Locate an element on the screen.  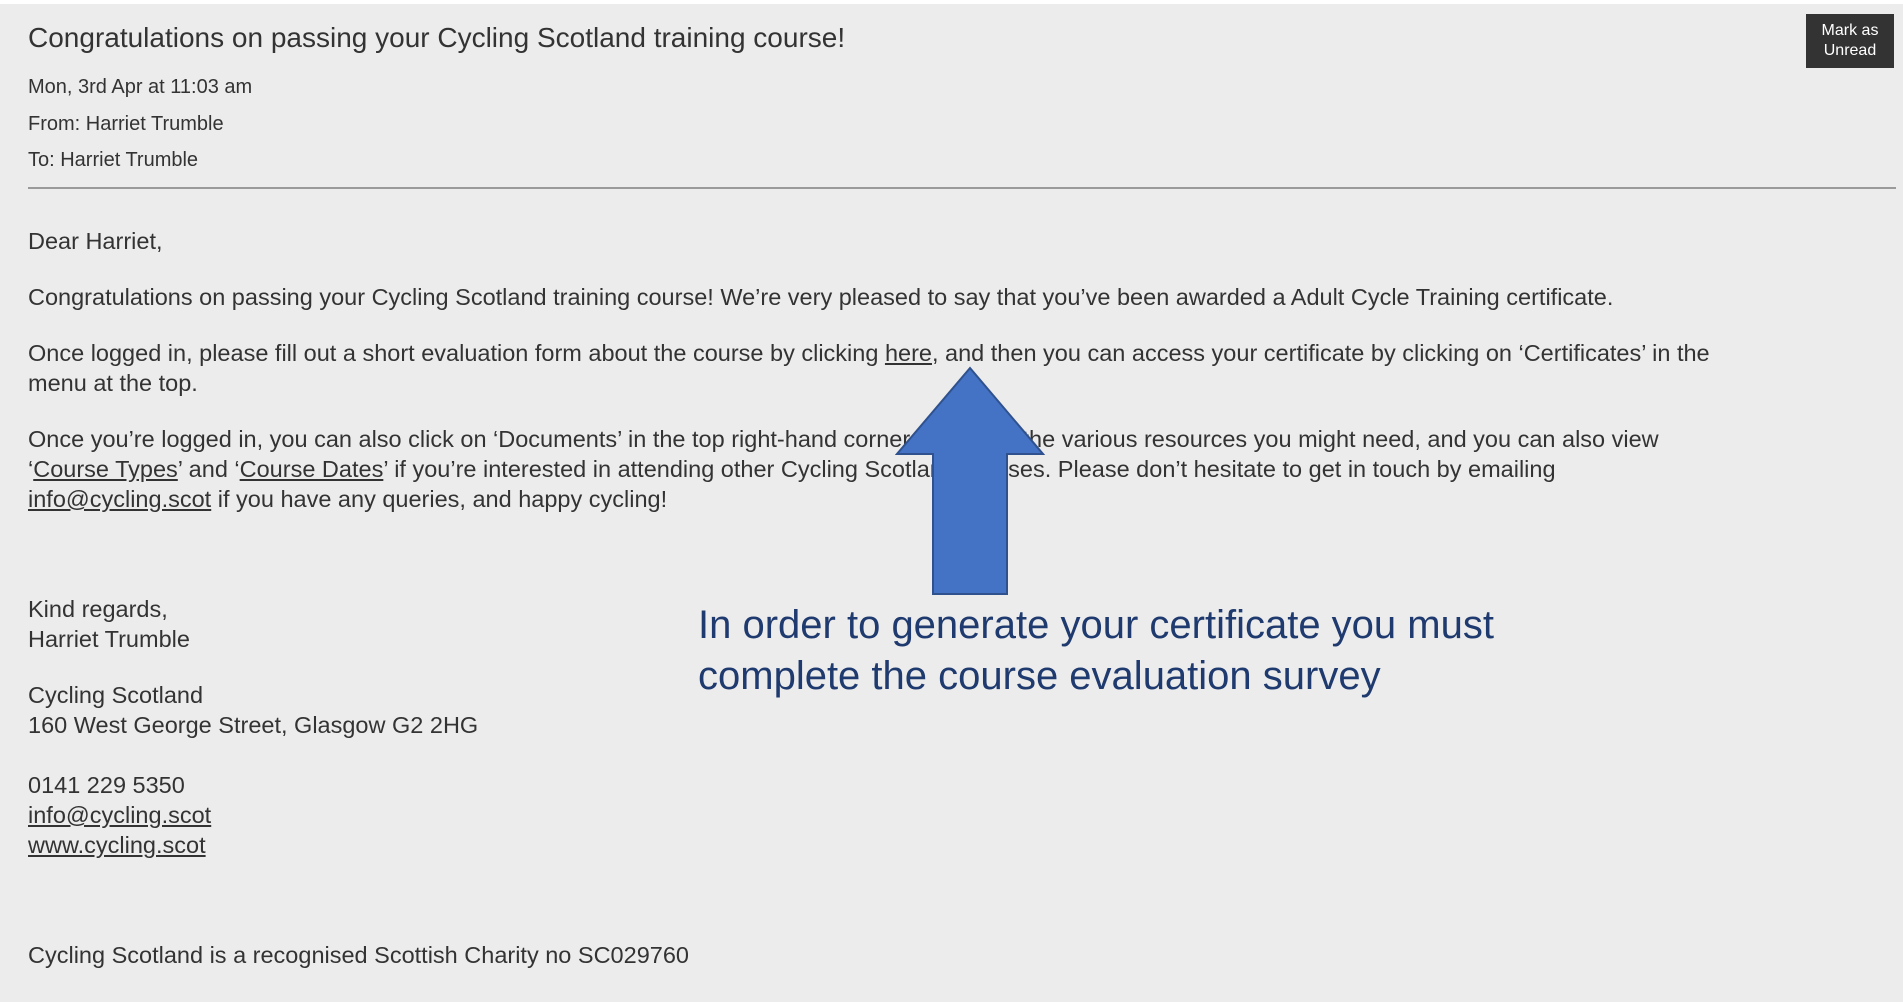
paragraph-evaluation-line2: menu at the top. is located at coordinates (113, 383).